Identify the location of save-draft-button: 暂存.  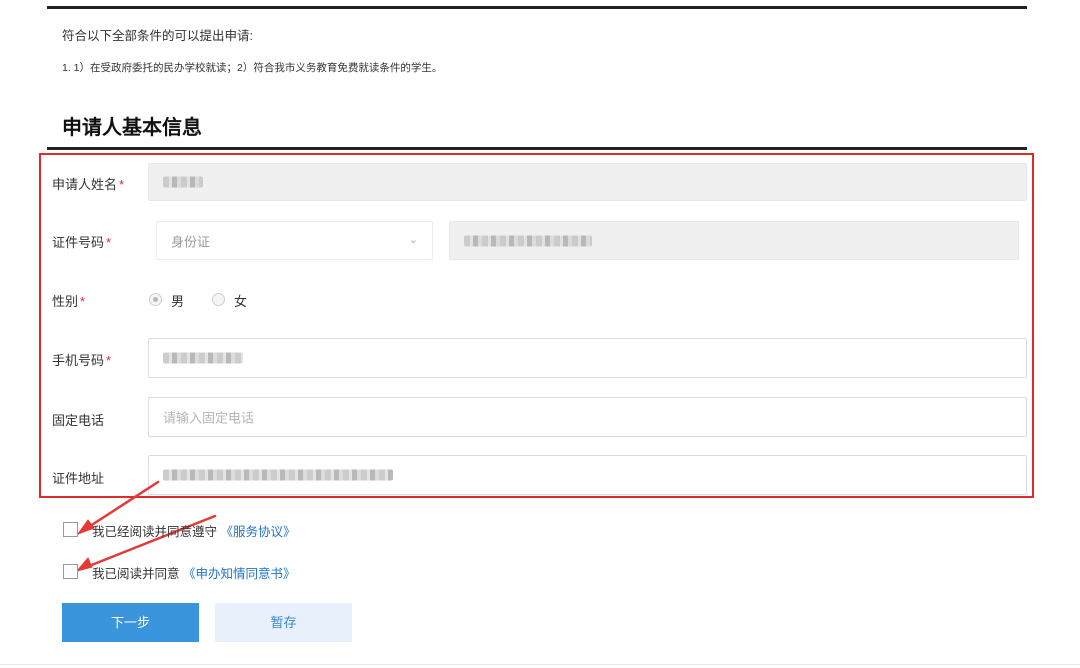
(283, 622).